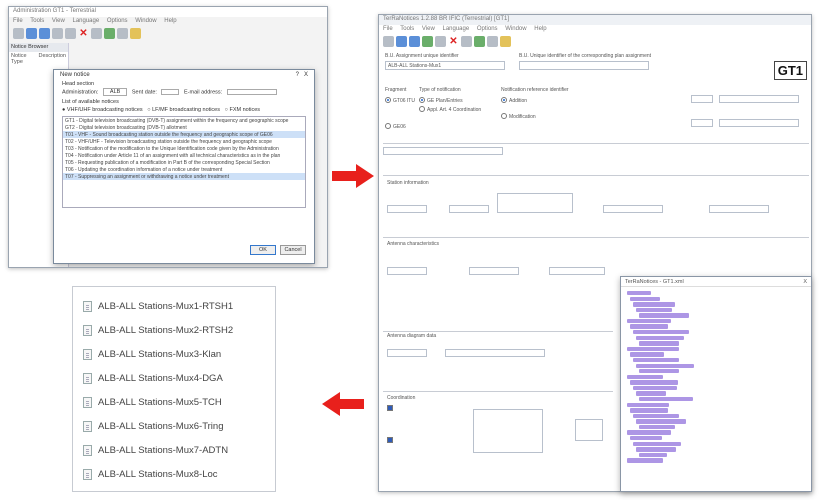 The height and width of the screenshot is (500, 820). I want to click on paste-icon, so click(70, 33).